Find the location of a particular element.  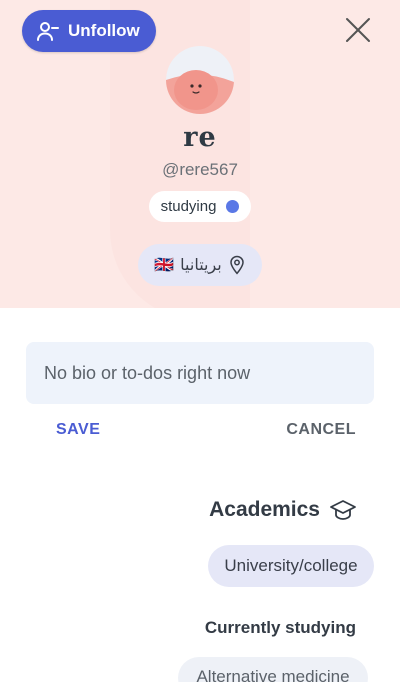

profile-handle: @rere567 is located at coordinates (200, 169).